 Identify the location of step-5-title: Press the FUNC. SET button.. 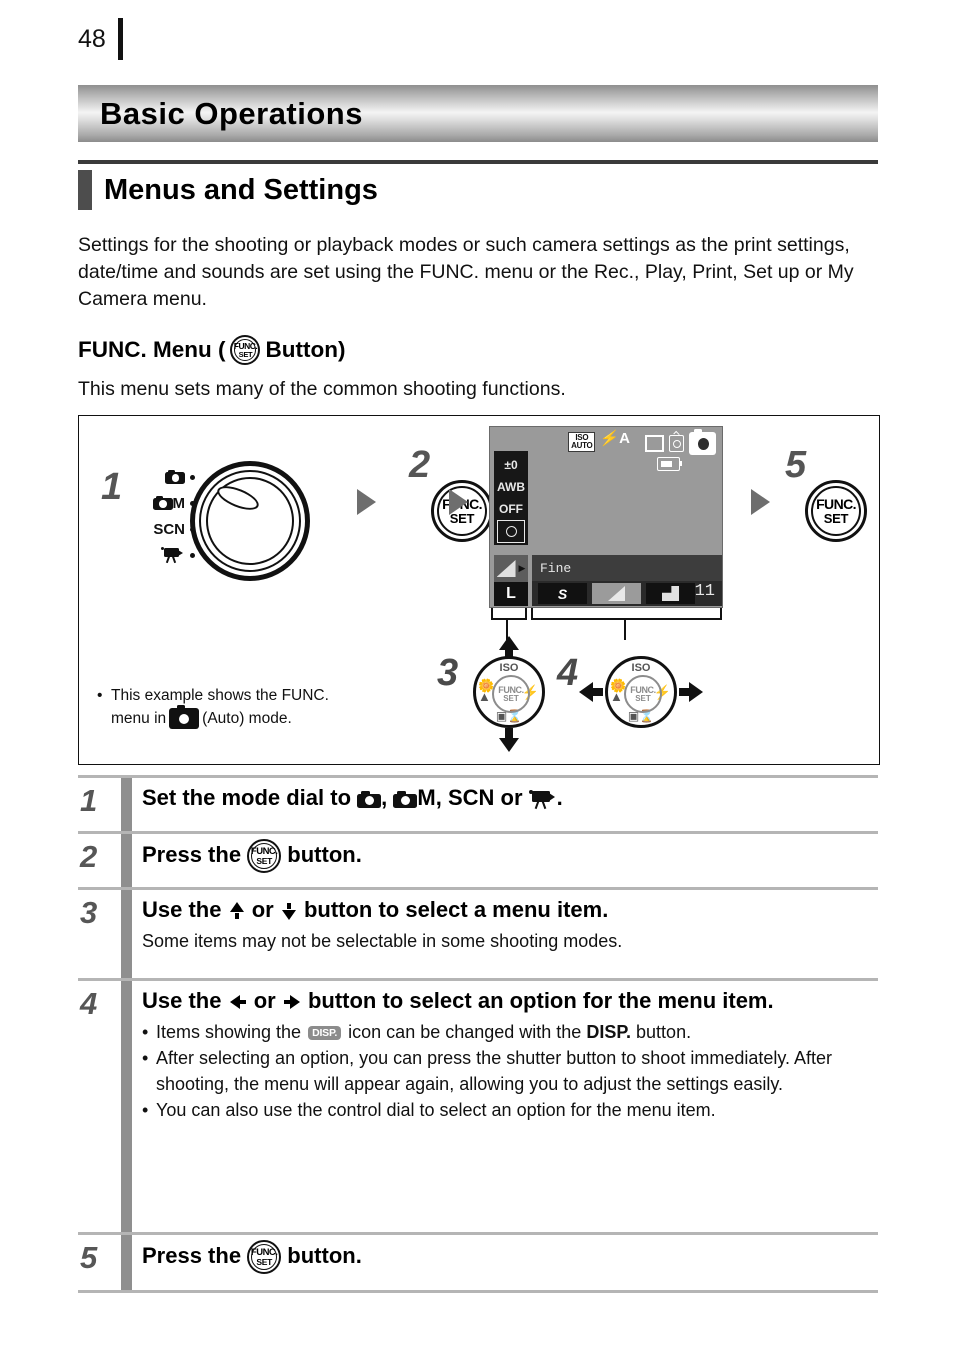
(510, 1257).